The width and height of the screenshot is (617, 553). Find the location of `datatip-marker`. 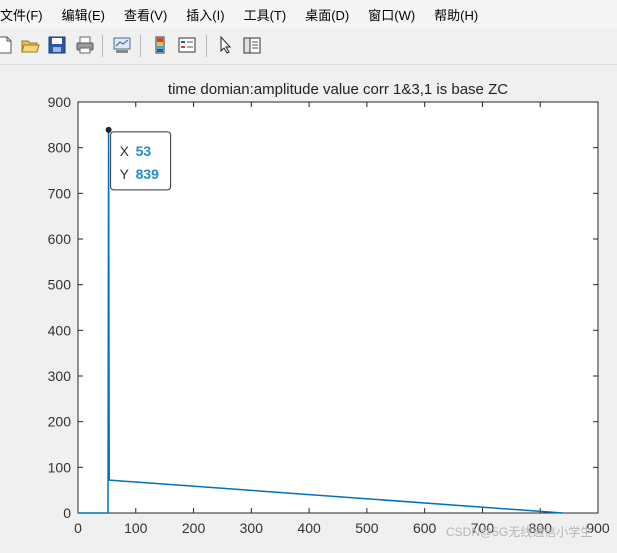

datatip-marker is located at coordinates (108, 129).